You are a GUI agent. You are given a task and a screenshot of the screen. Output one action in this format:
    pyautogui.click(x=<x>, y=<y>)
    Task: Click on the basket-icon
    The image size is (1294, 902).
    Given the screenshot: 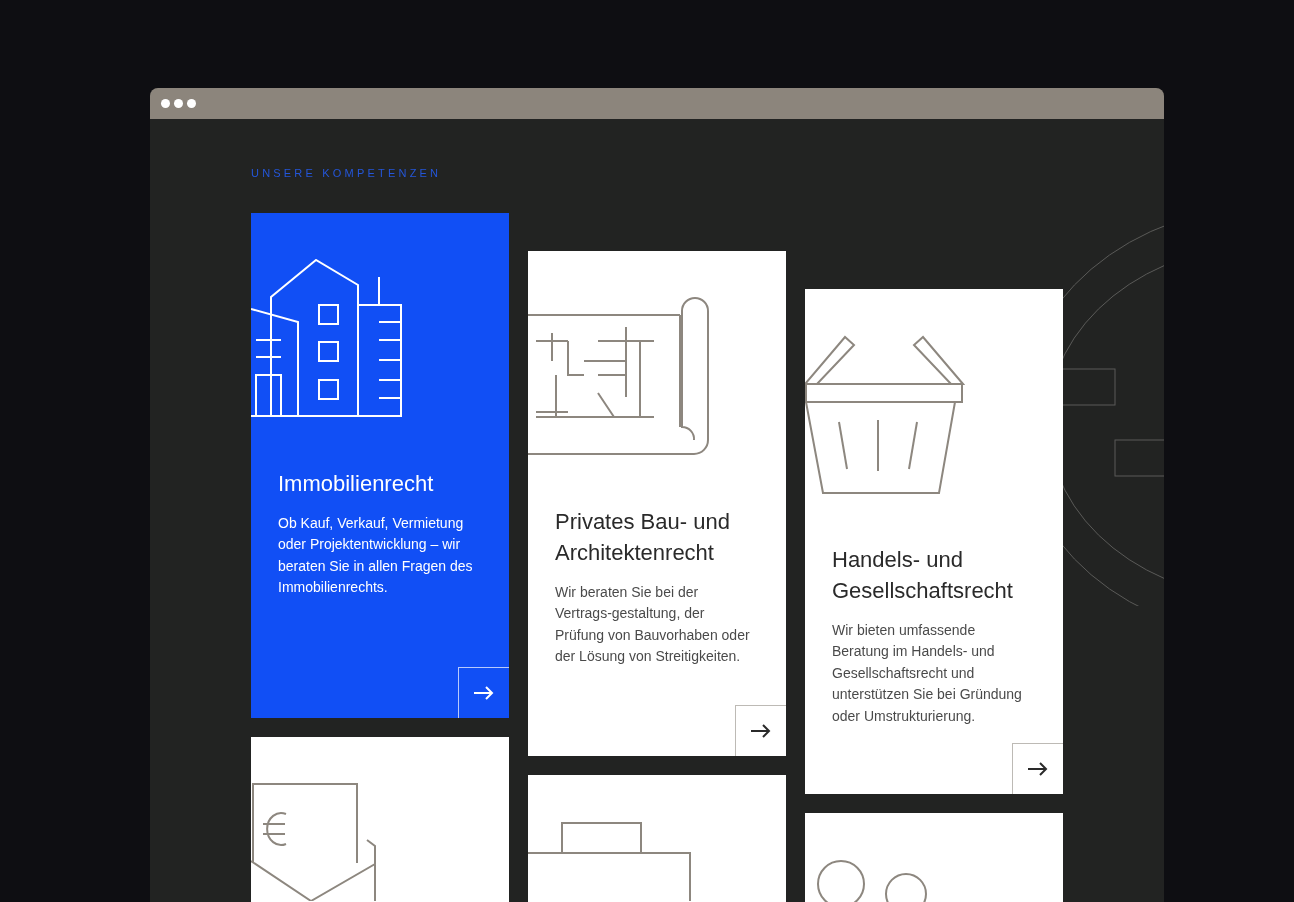 What is the action you would take?
    pyautogui.click(x=885, y=415)
    